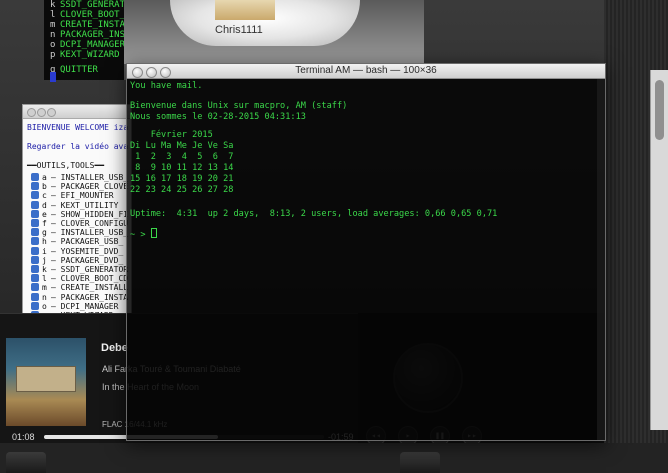 This screenshot has height=473, width=668. What do you see at coordinates (85, 55) in the screenshot?
I see `menu-line: p KEXT_WIZARD` at bounding box center [85, 55].